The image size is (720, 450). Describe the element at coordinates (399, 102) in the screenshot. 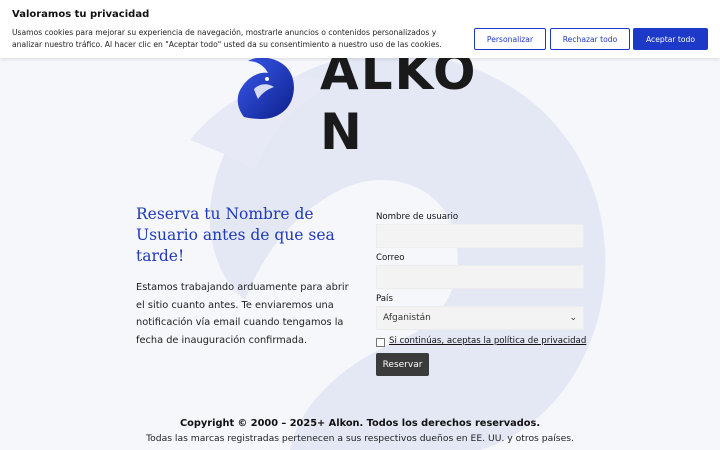

I see `brand-wordmark: ALKON` at that location.